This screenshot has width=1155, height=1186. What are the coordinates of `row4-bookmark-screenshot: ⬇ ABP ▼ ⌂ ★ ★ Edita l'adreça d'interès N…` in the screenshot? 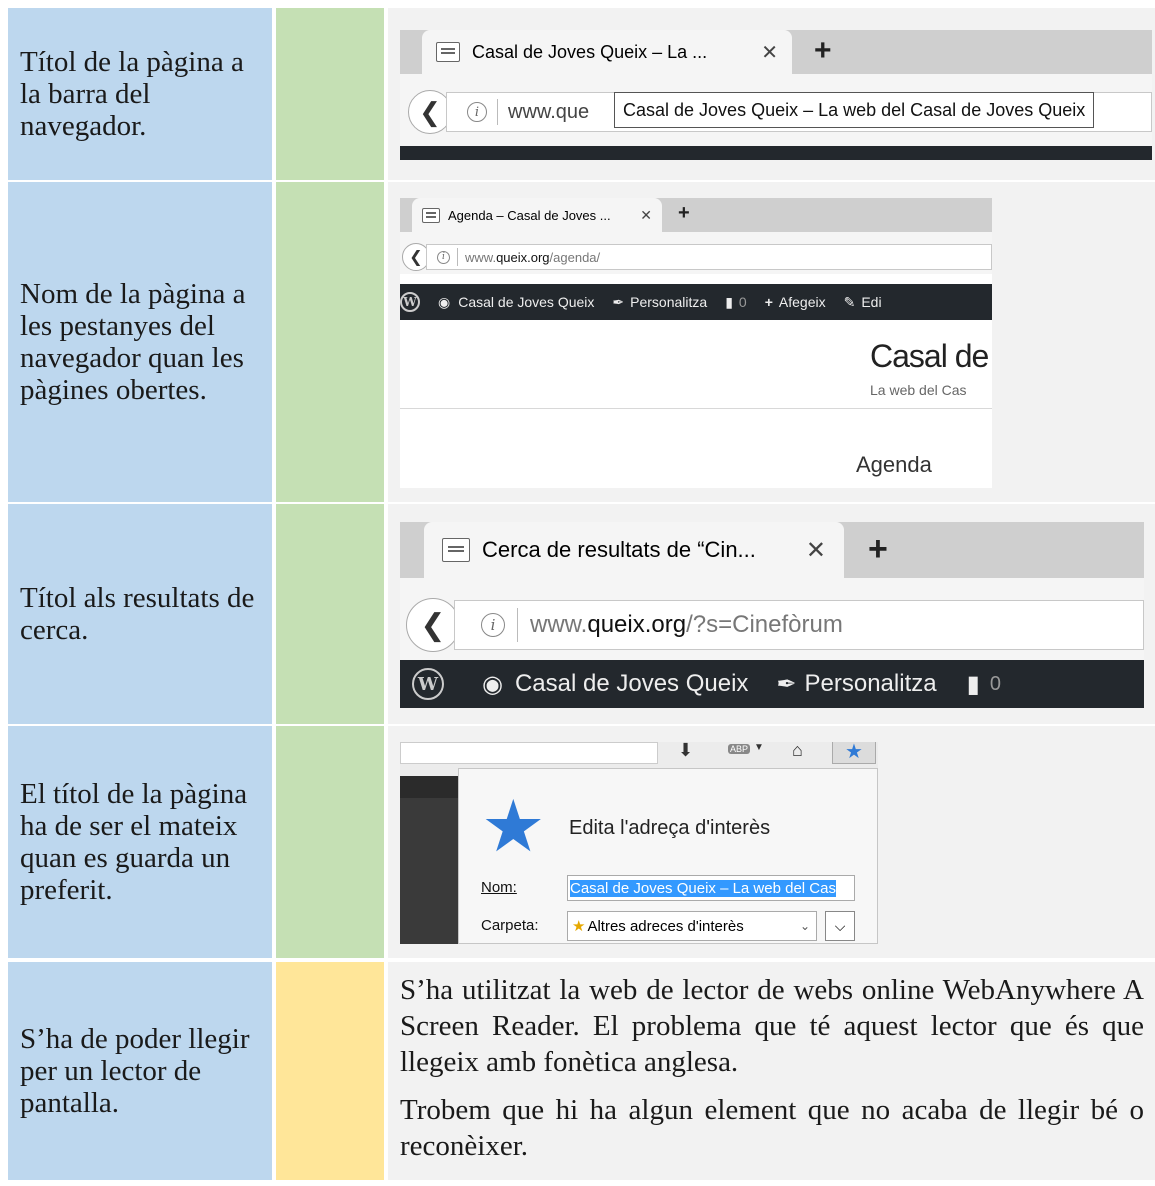 It's located at (639, 843).